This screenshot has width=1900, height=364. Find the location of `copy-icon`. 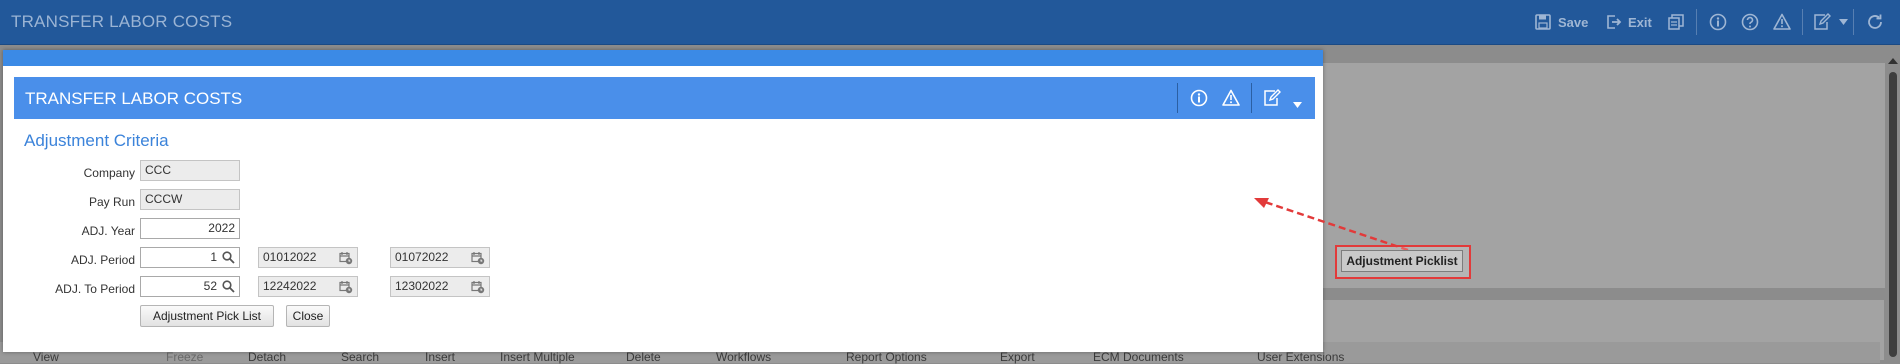

copy-icon is located at coordinates (1676, 22).